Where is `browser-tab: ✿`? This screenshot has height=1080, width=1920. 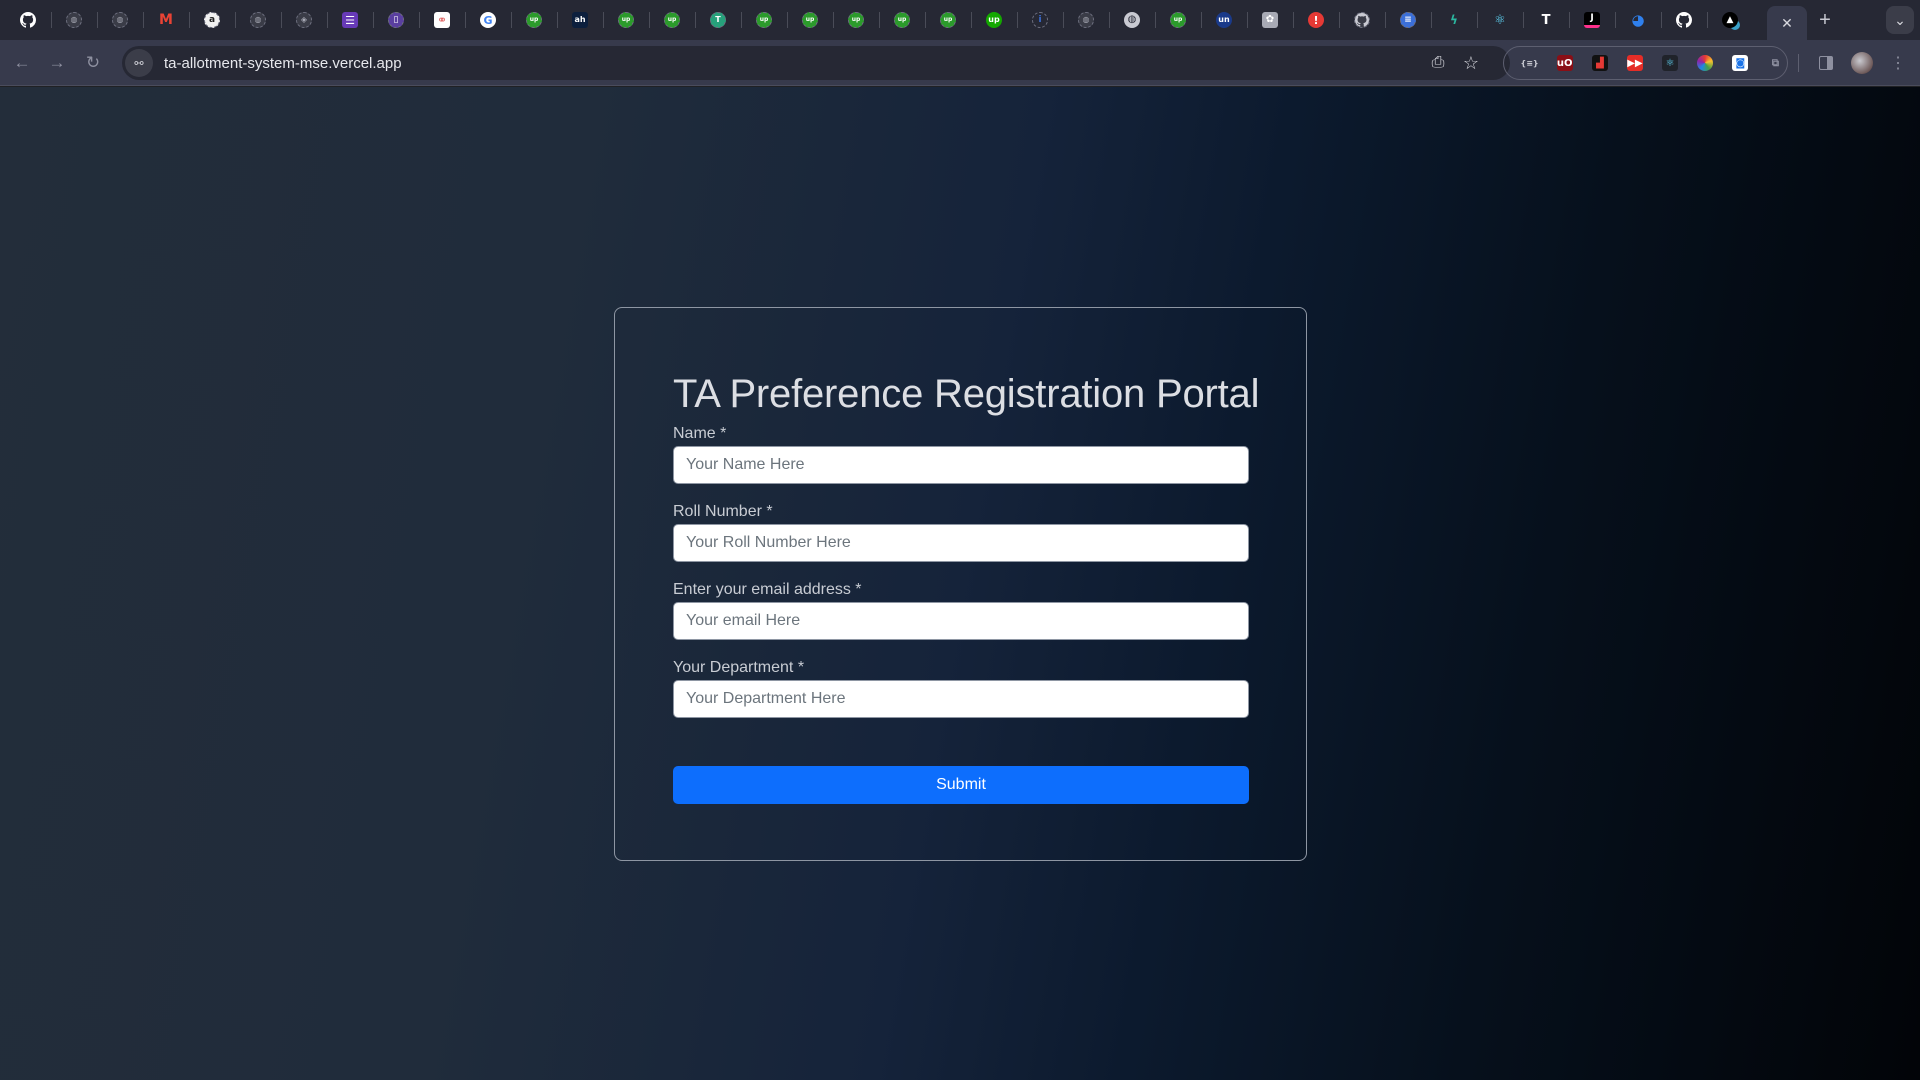
browser-tab: ✿ is located at coordinates (1270, 20).